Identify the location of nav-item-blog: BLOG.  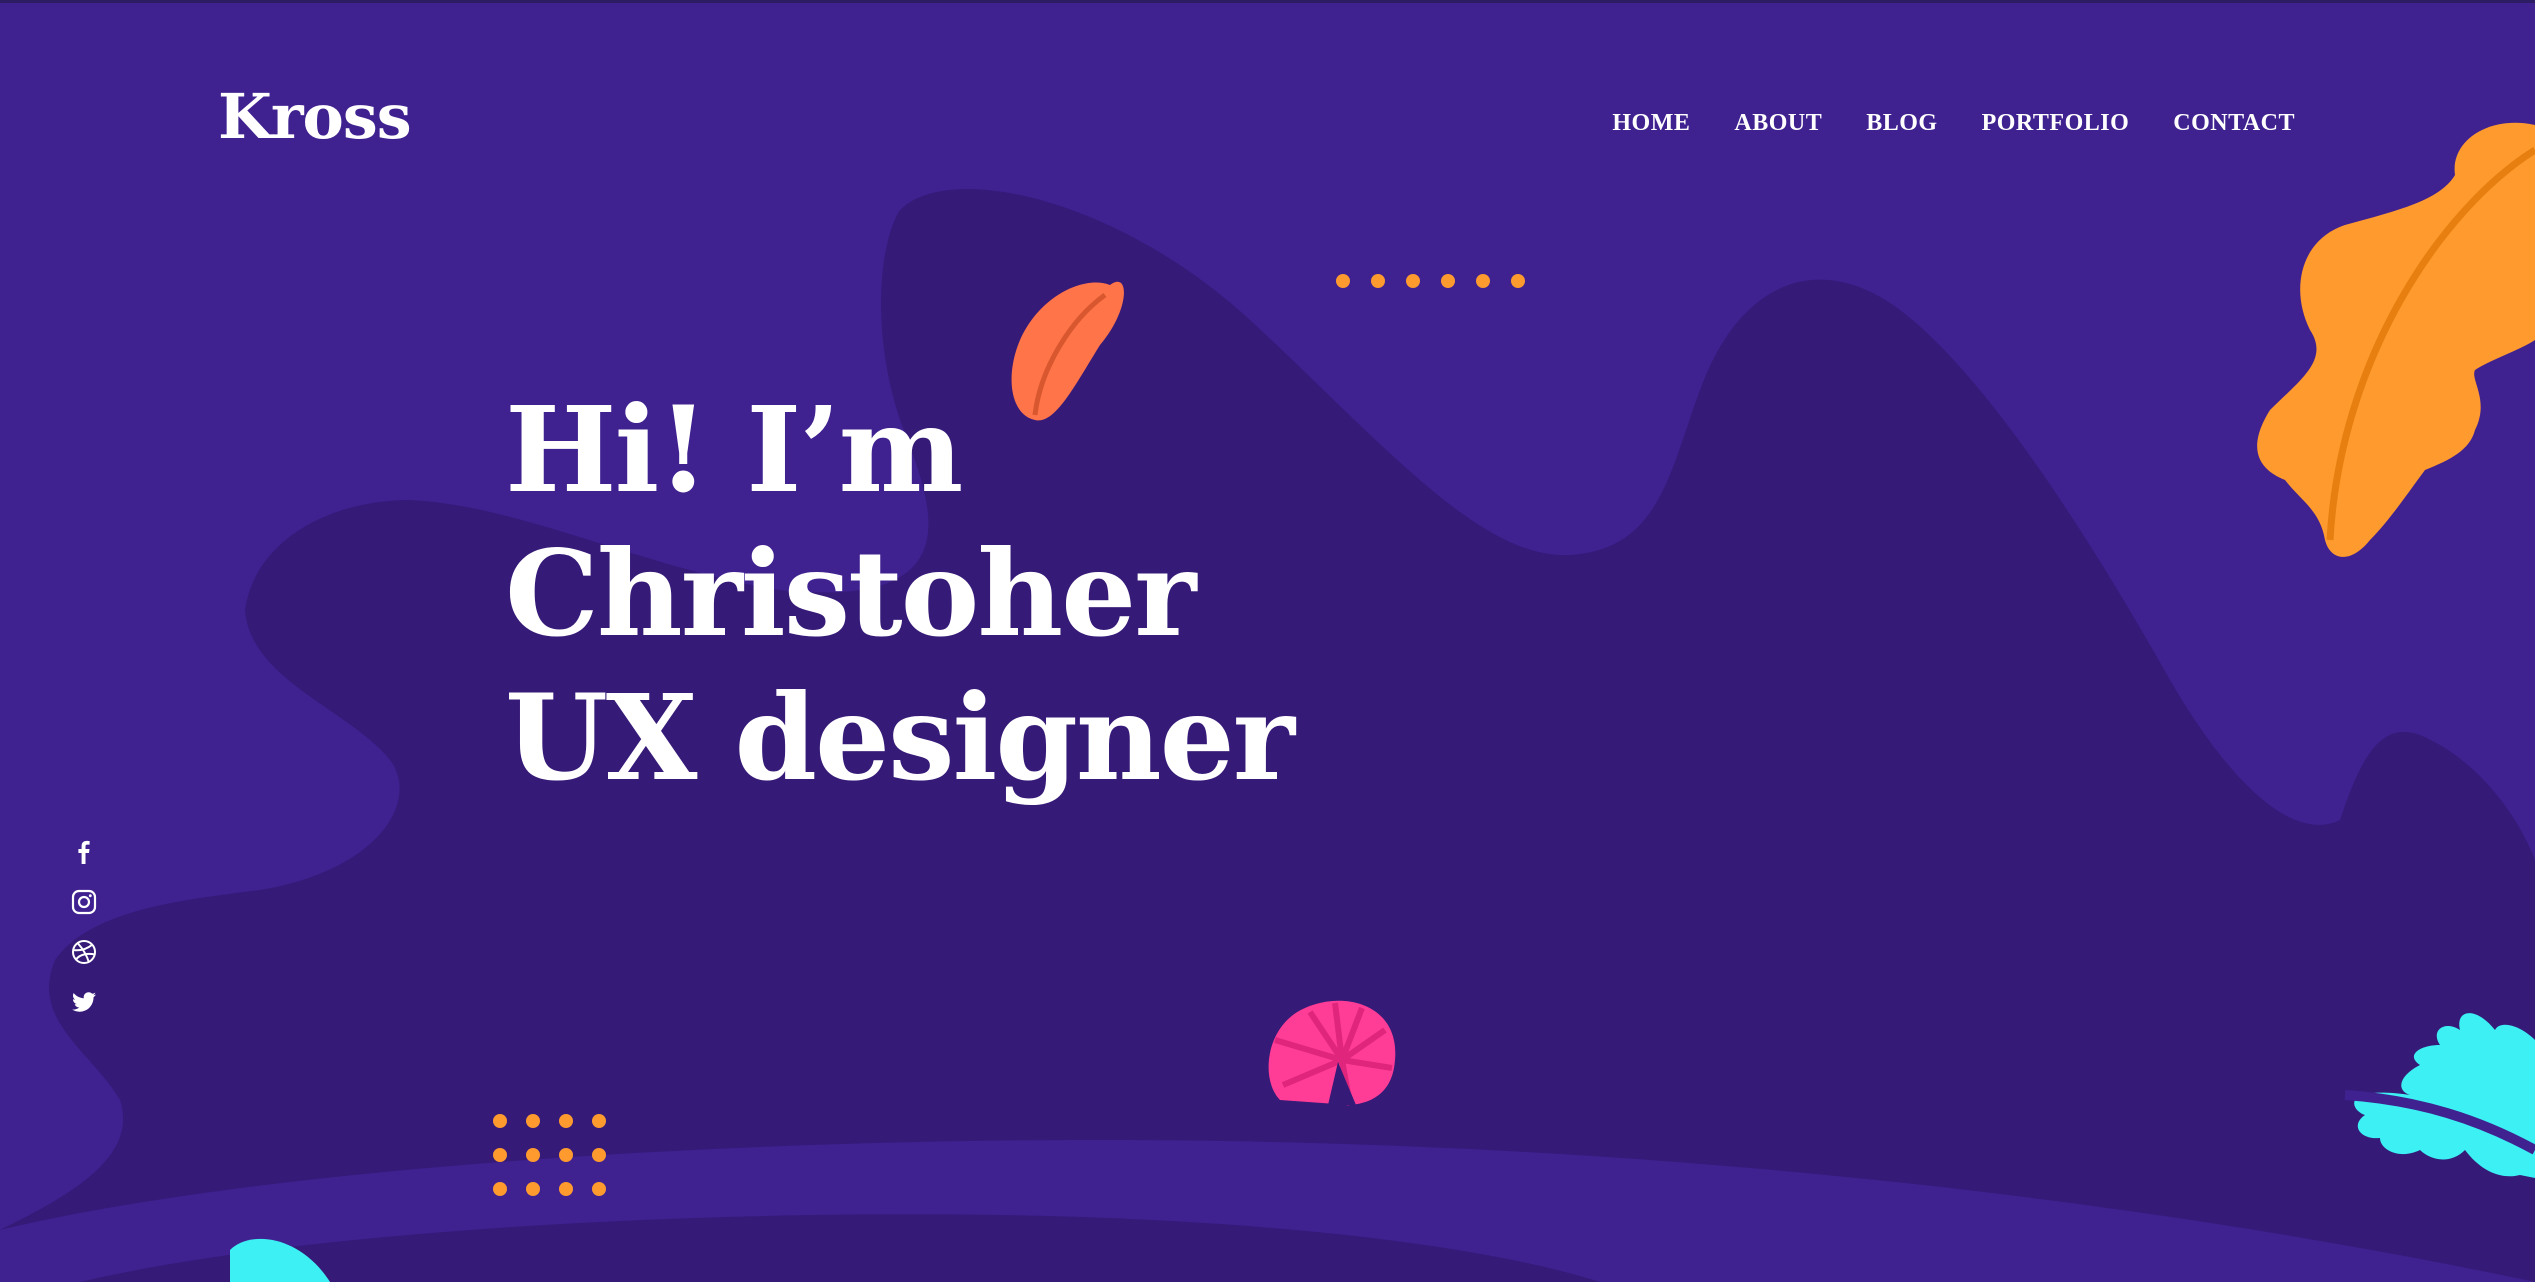
(1901, 123).